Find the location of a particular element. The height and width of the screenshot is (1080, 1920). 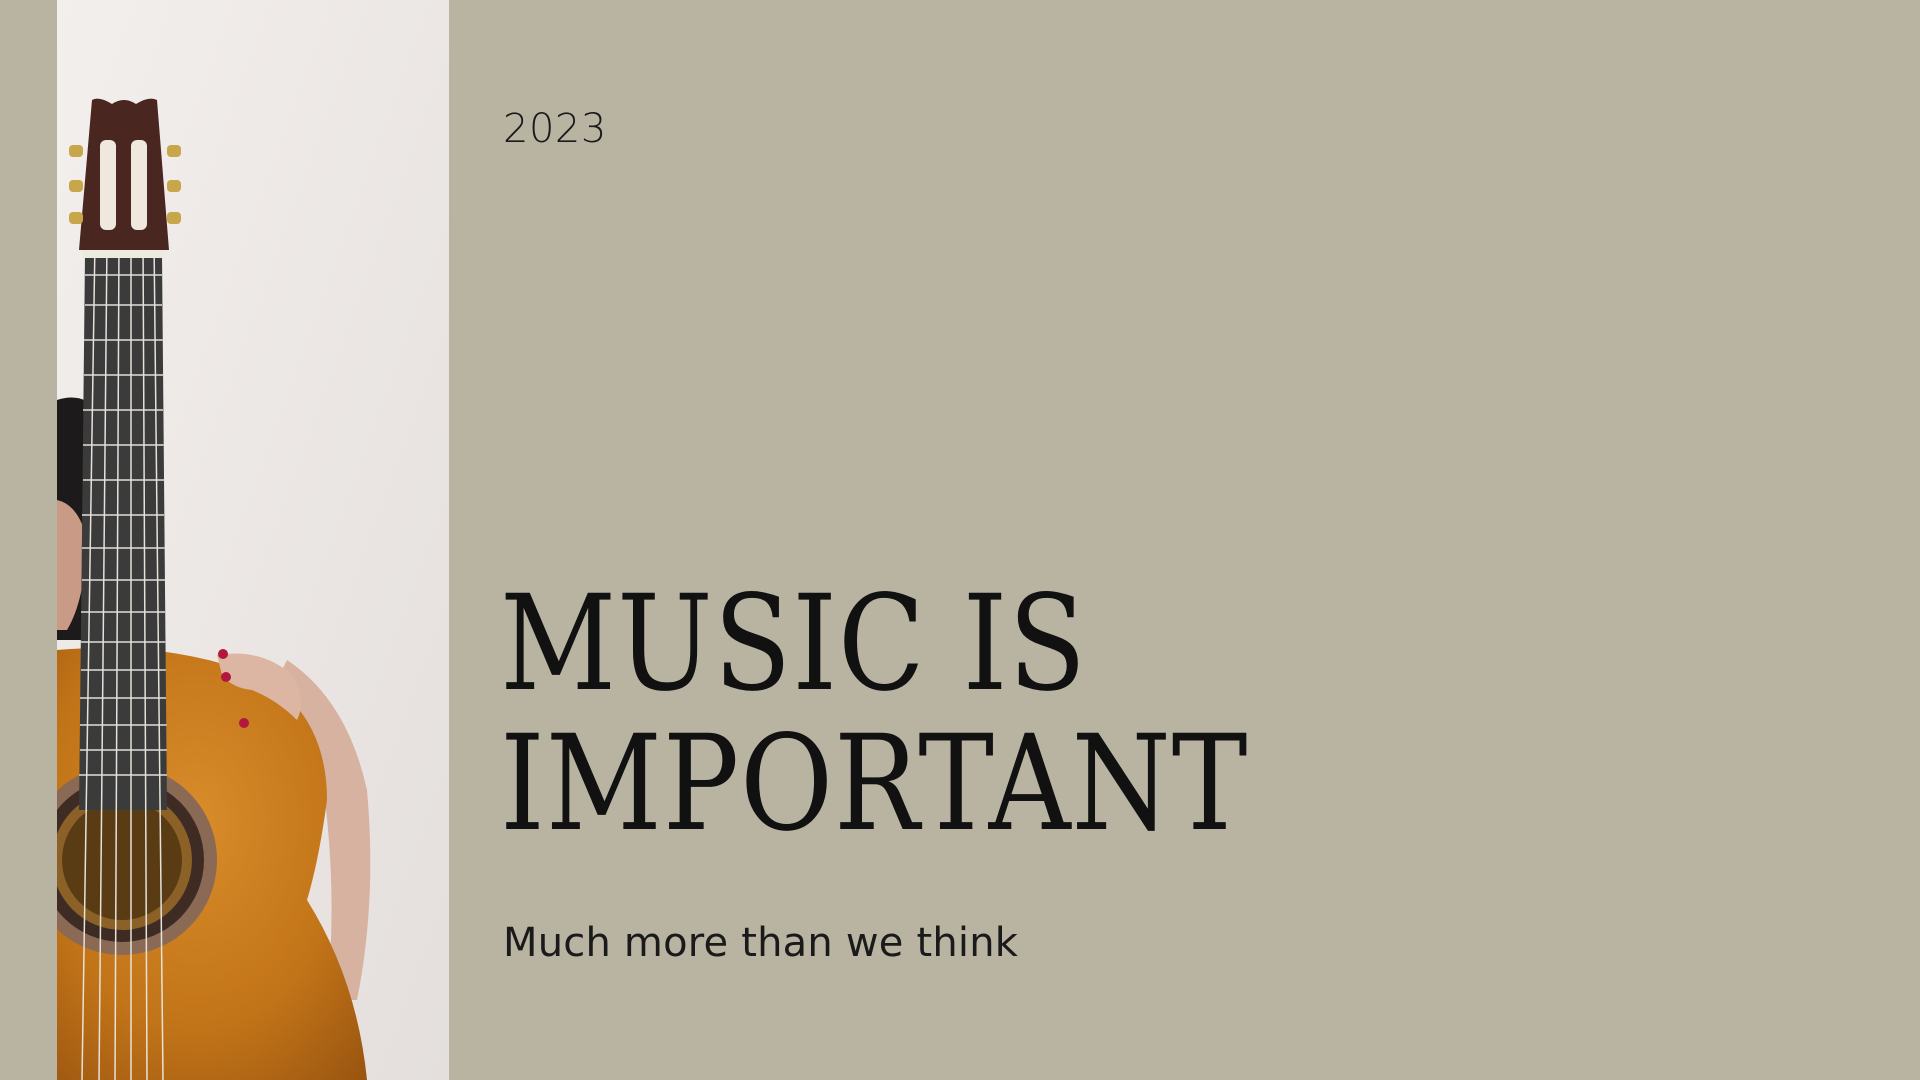

subtitle: Much more than we think is located at coordinates (761, 943).